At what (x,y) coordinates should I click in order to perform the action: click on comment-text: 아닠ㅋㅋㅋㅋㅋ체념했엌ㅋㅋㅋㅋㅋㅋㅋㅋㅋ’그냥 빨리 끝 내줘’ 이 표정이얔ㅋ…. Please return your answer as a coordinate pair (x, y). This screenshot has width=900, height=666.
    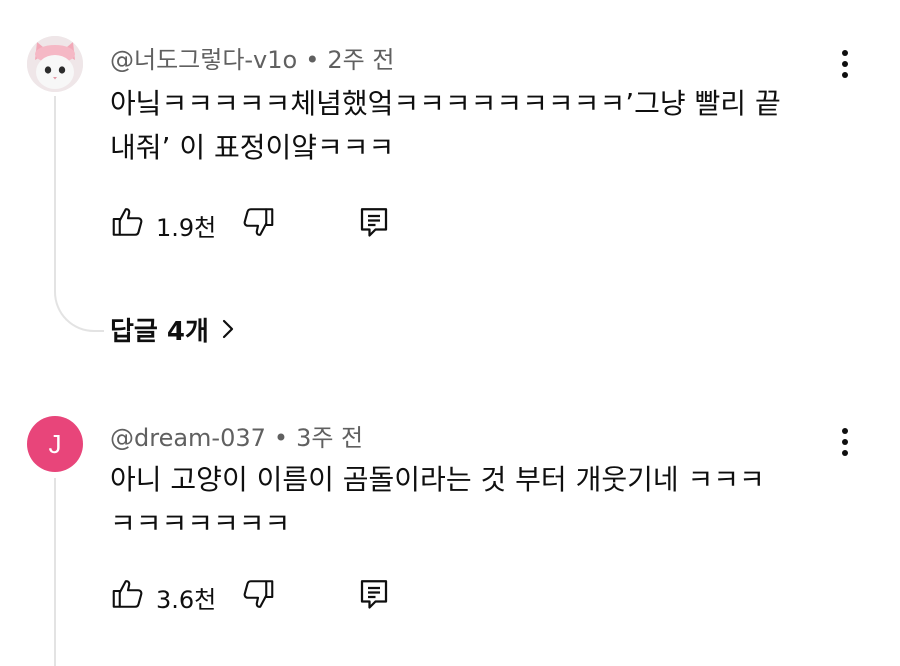
    Looking at the image, I should click on (475, 126).